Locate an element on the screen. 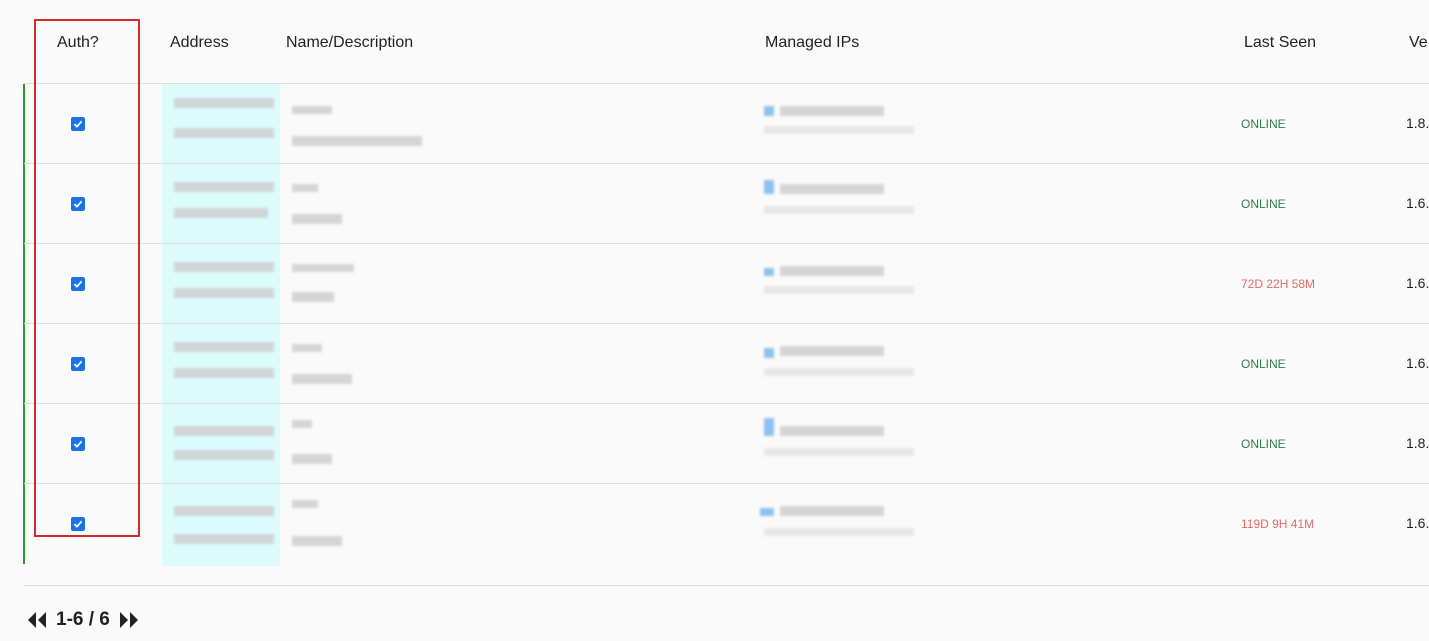 This screenshot has width=1429, height=641. pagination: 1-6 / 6 is located at coordinates (83, 620).